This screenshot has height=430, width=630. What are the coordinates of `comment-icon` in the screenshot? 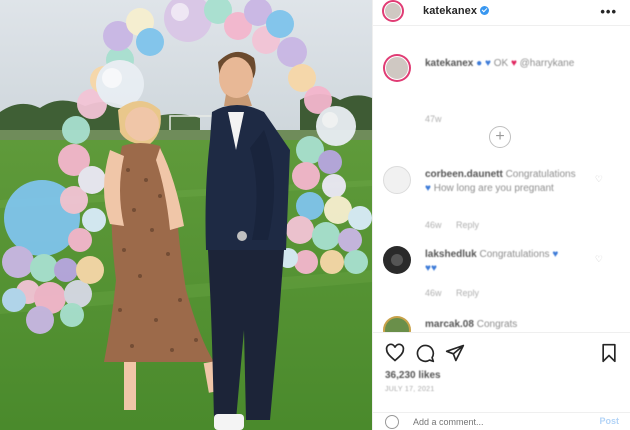 It's located at (425, 353).